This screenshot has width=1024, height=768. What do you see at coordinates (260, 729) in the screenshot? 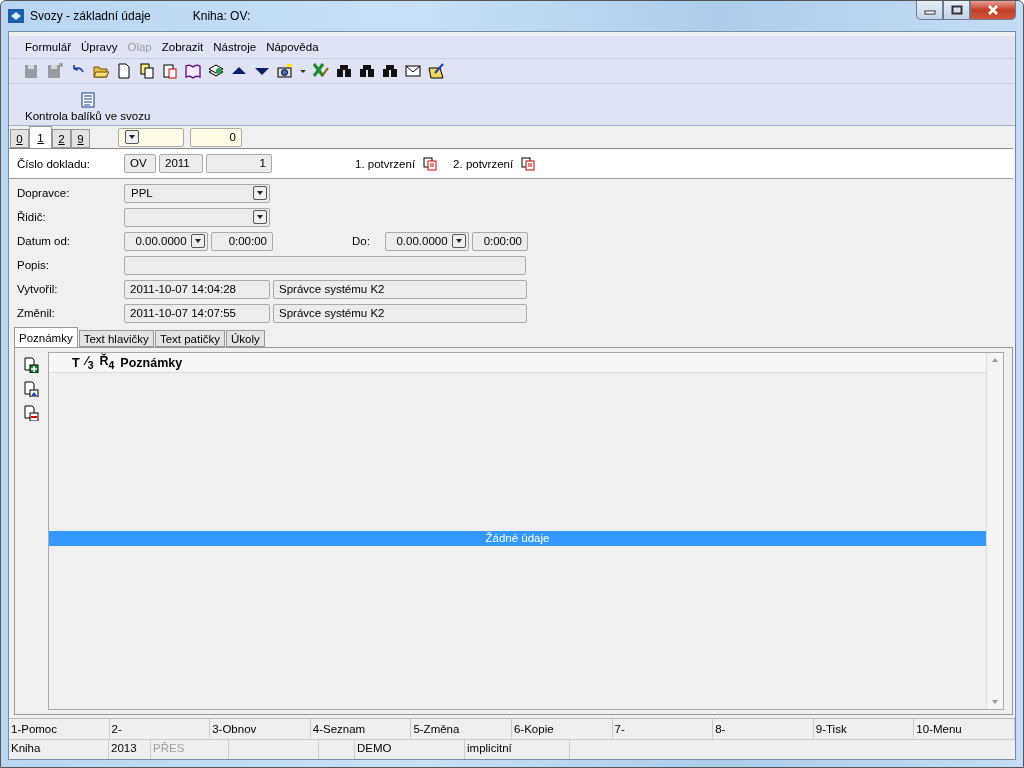
I see `function-key-button: 3-Obnov` at bounding box center [260, 729].